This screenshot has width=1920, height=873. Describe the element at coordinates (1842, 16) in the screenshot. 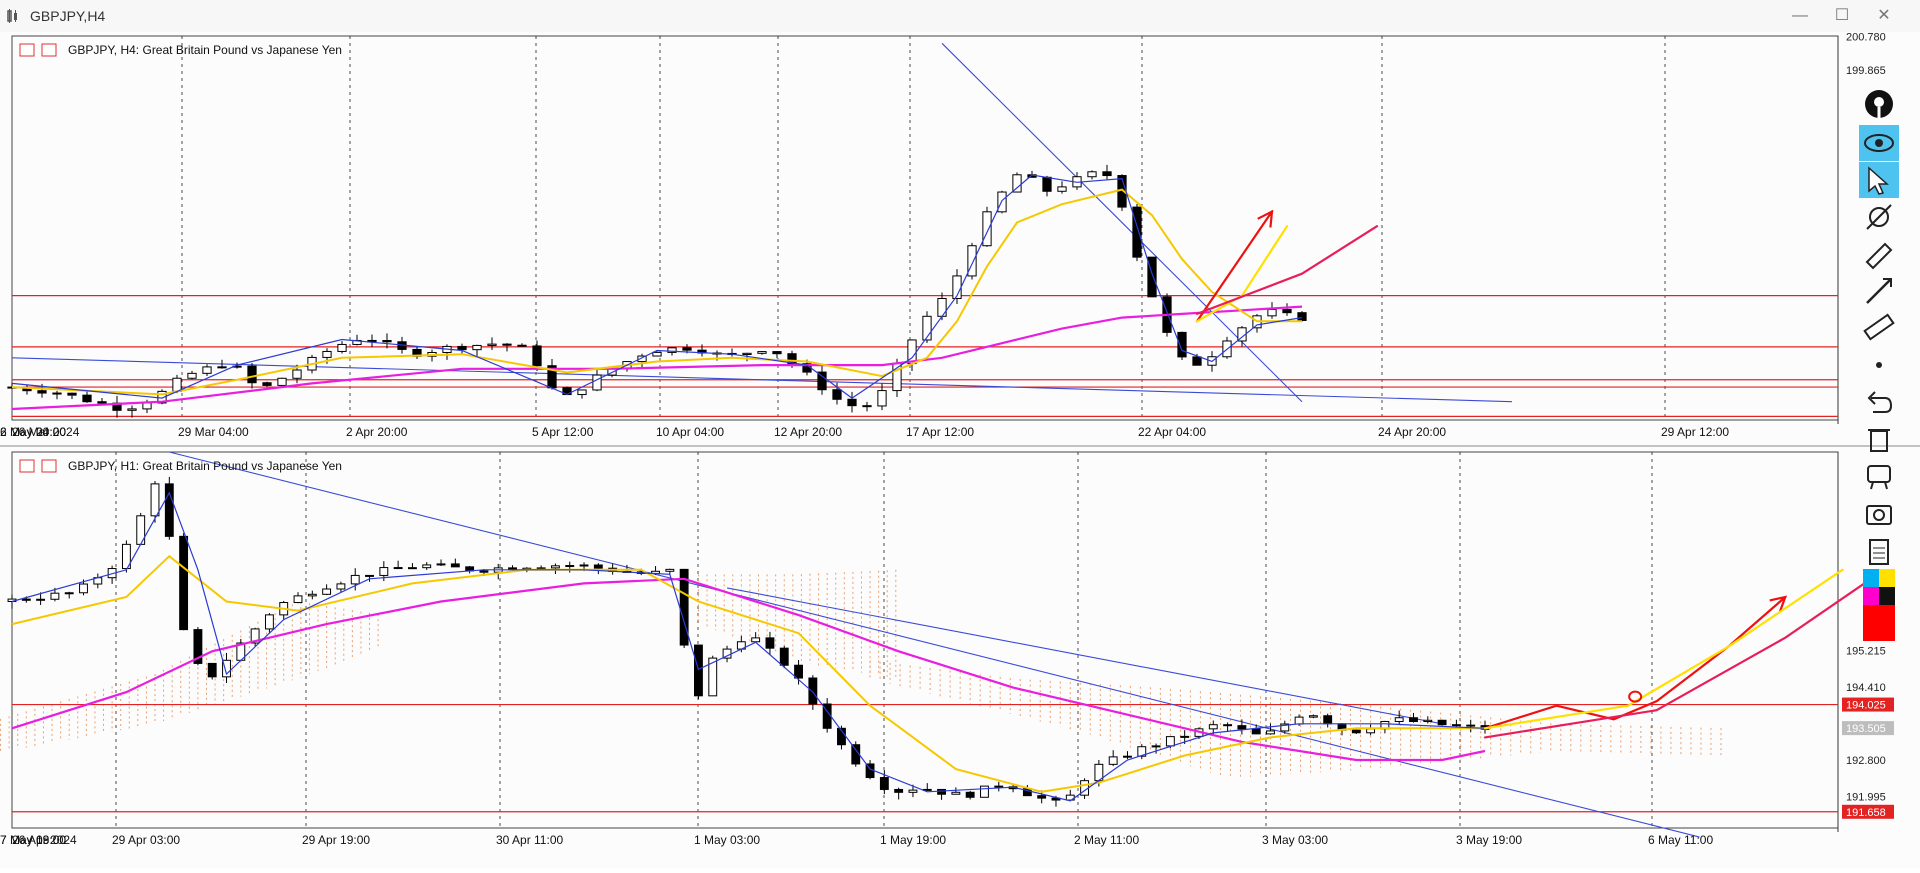

I see `maximize-icon: ☐` at that location.